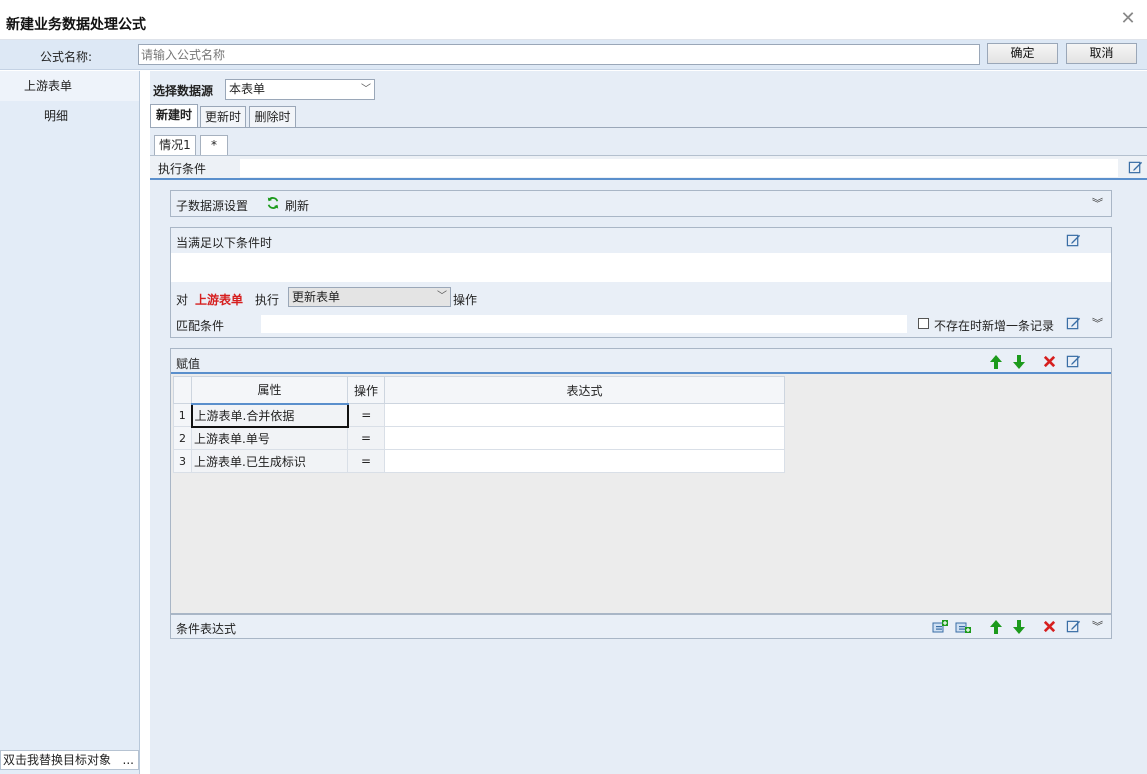 The width and height of the screenshot is (1147, 774). What do you see at coordinates (267, 300) in the screenshot?
I see `action-exec-label: 执行` at bounding box center [267, 300].